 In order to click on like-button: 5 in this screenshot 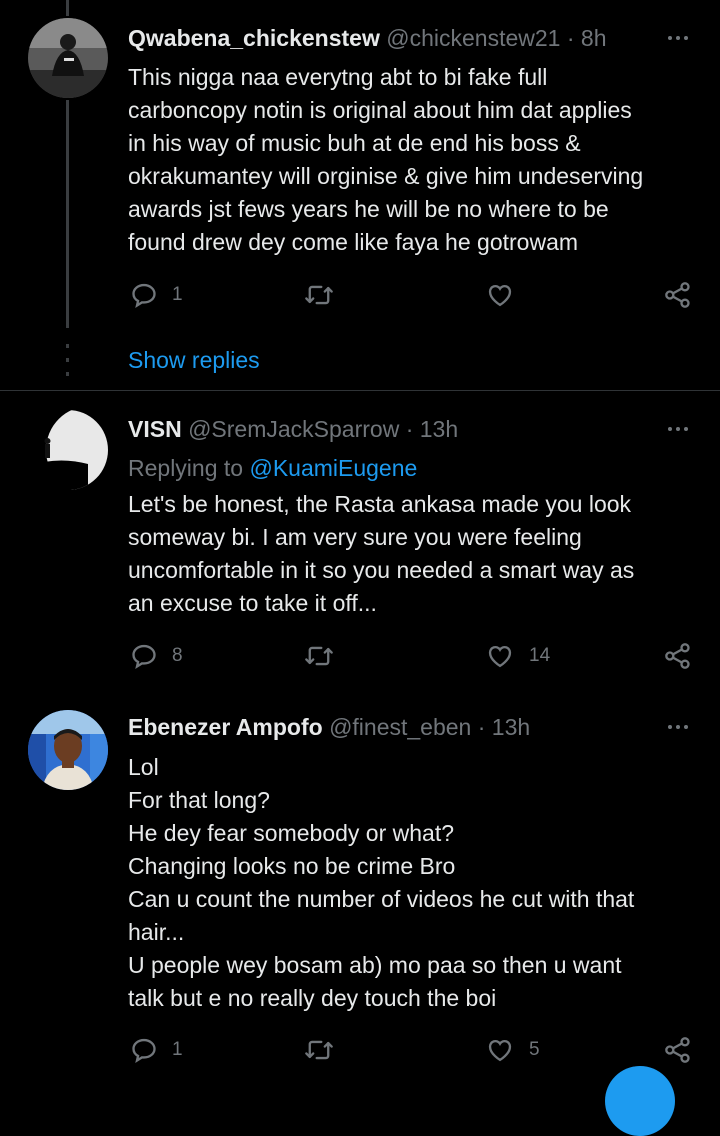, I will do `click(512, 1050)`.